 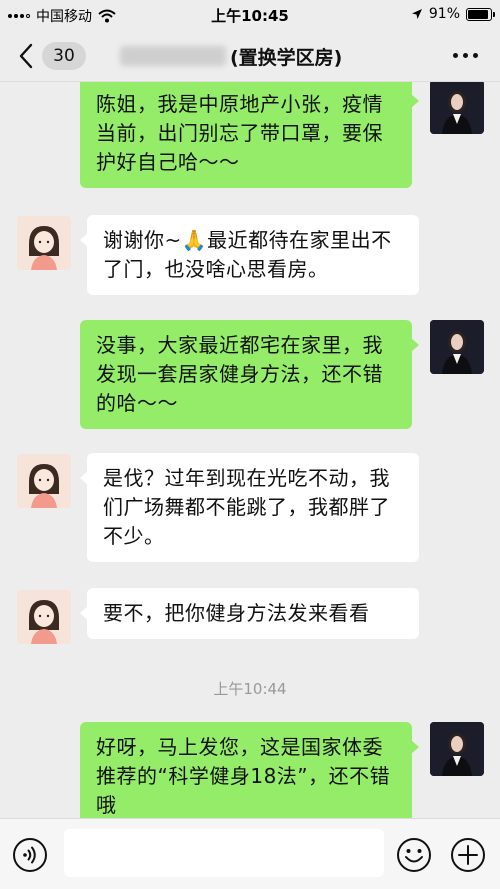 I want to click on chat-title-group: (置换学区房), so click(x=231, y=56).